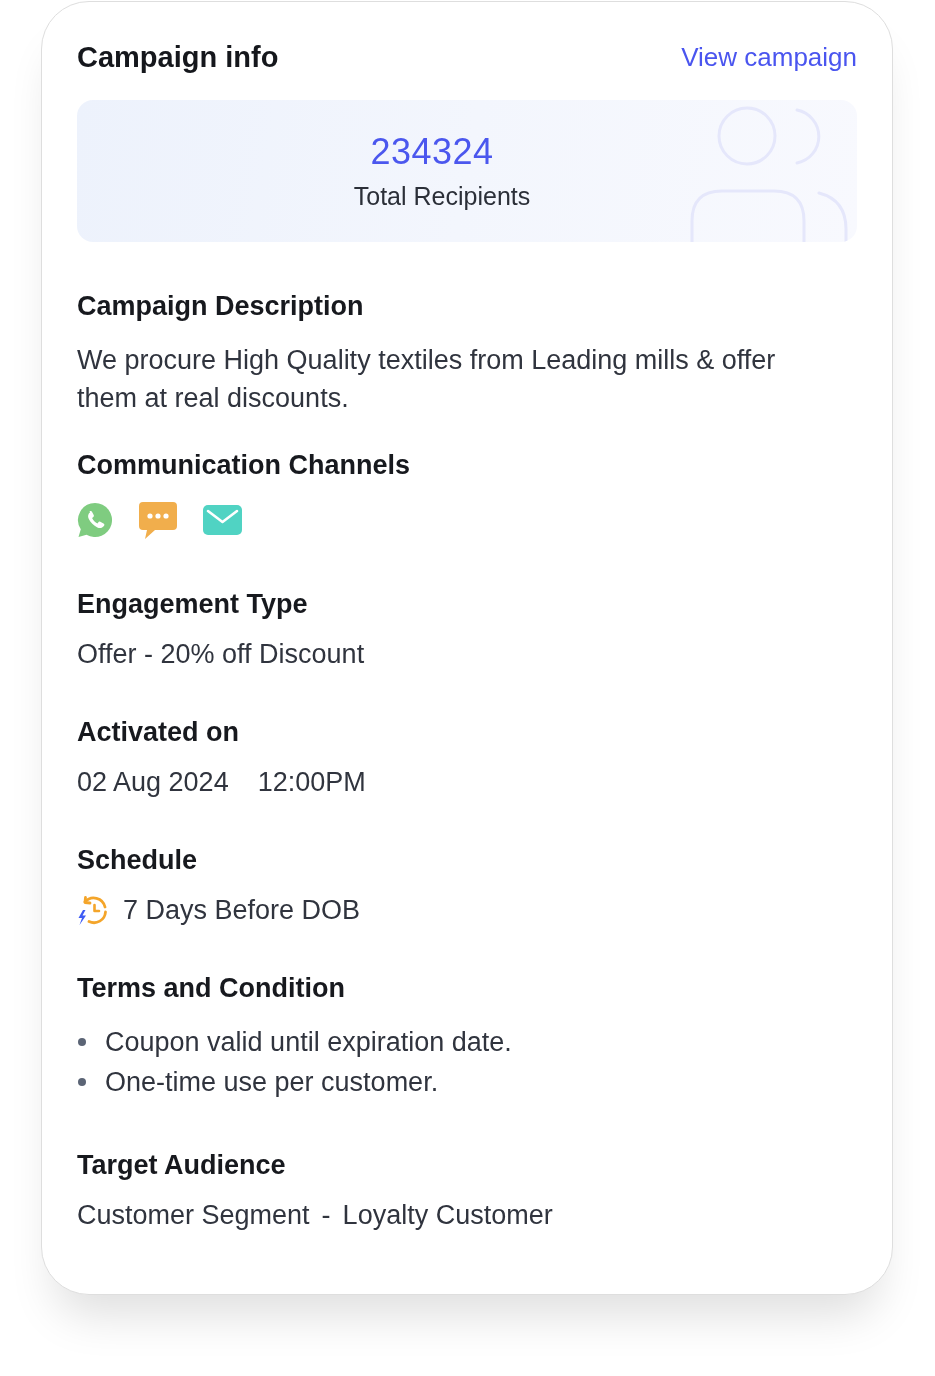  I want to click on mail-icon, so click(222, 520).